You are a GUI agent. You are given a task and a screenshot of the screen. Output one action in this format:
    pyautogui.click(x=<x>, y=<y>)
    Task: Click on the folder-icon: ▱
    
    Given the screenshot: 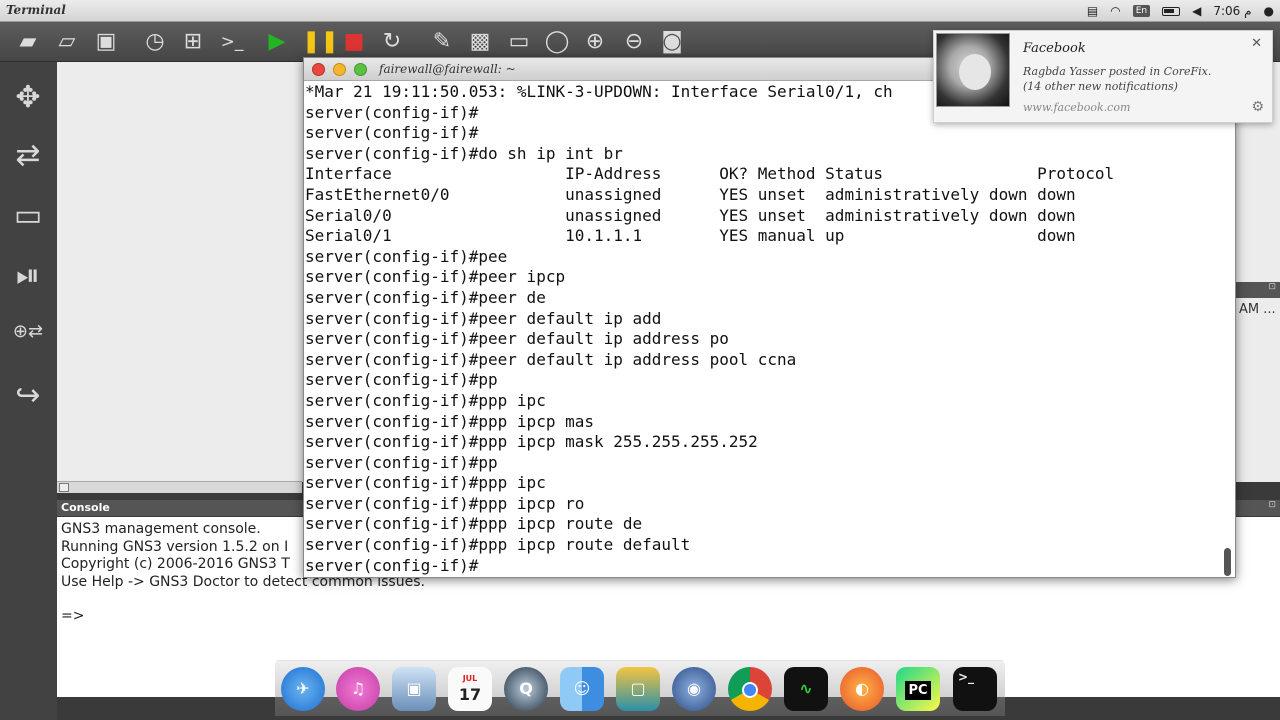 What is the action you would take?
    pyautogui.click(x=67, y=42)
    